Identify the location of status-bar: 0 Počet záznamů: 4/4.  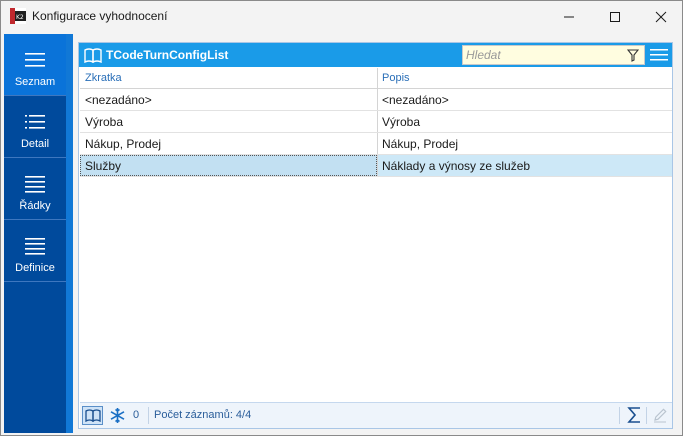
(376, 415).